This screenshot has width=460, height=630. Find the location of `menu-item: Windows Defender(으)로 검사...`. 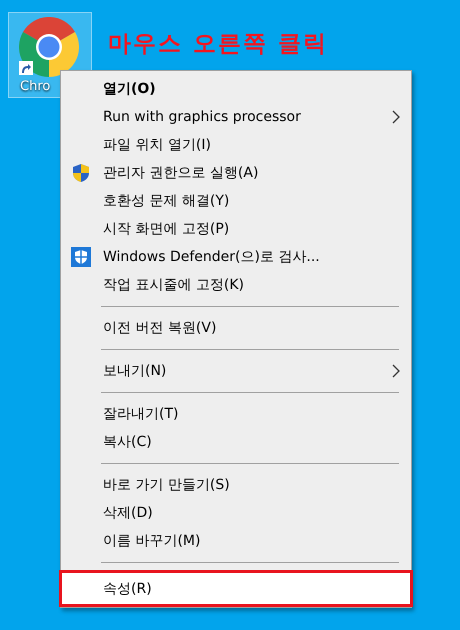

menu-item: Windows Defender(으)로 검사... is located at coordinates (236, 257).